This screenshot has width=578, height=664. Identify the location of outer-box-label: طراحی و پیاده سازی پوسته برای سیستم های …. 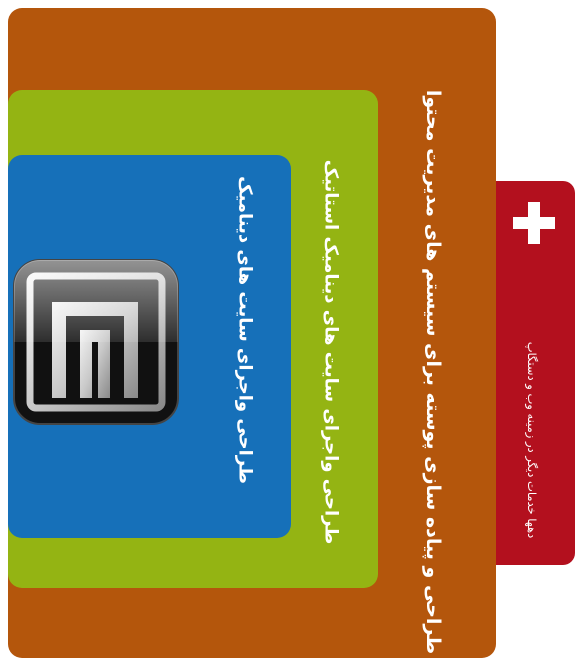
(433, 372).